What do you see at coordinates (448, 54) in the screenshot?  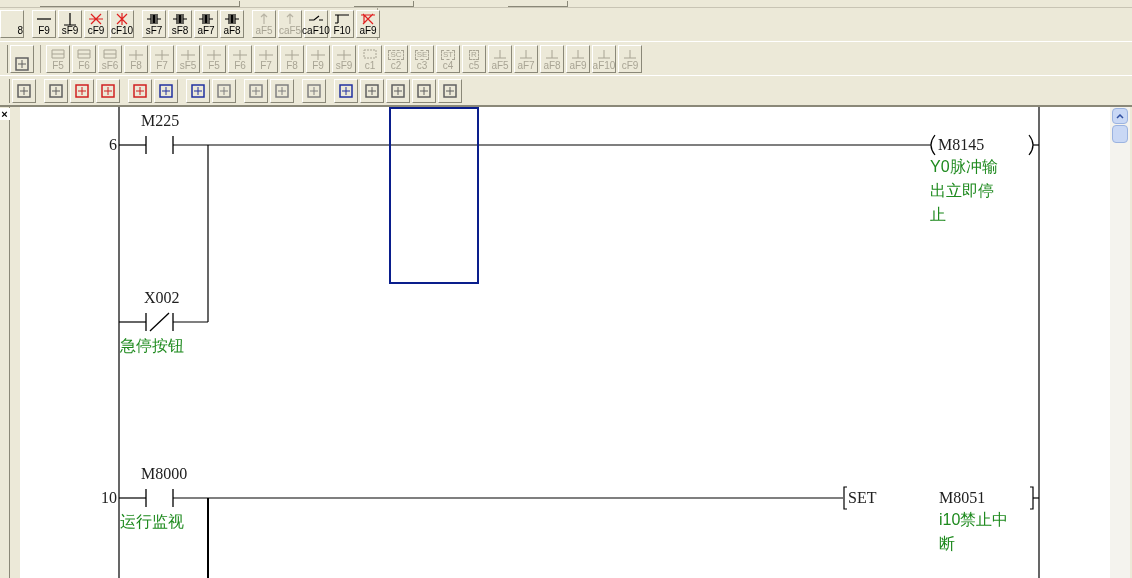 I see `instruction-icon: ST` at bounding box center [448, 54].